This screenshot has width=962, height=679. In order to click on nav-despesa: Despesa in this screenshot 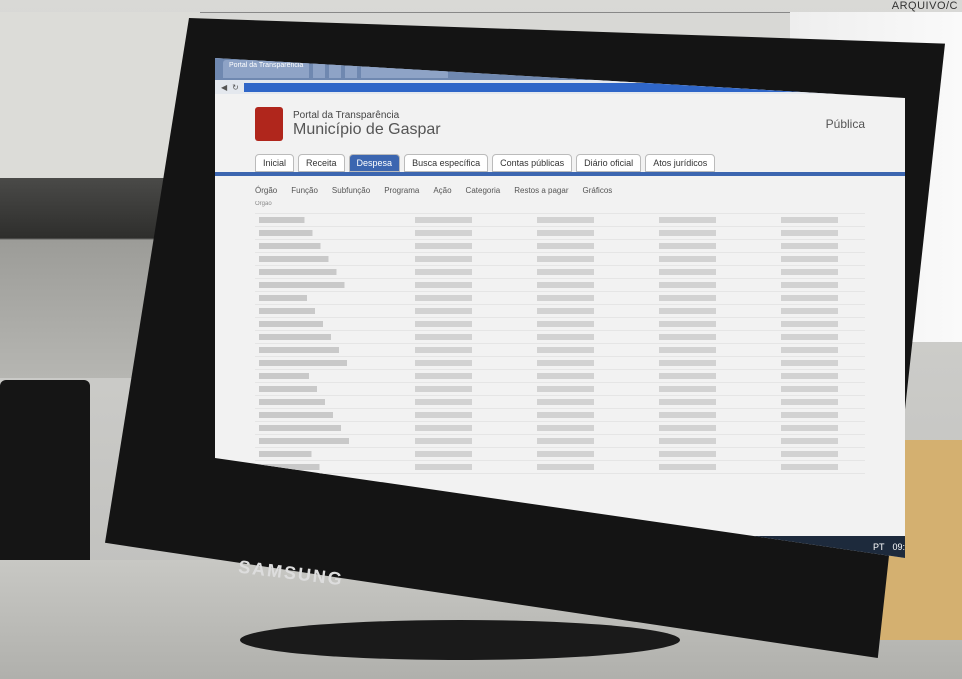, I will do `click(374, 163)`.